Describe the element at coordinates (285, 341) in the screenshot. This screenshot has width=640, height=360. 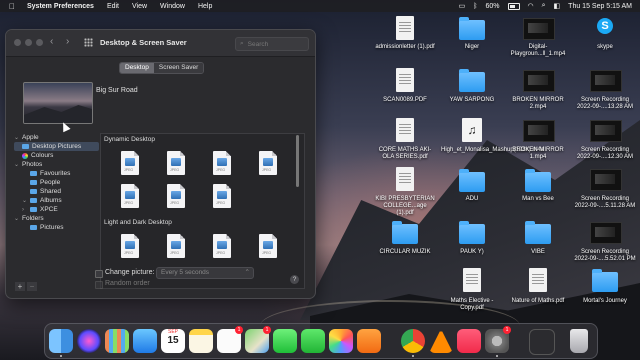
I see `messages-dock-icon` at that location.